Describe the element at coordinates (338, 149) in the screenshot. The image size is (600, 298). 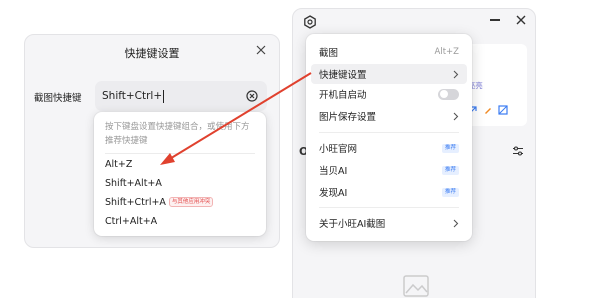
I see `menu-item-label: 小旺官网` at that location.